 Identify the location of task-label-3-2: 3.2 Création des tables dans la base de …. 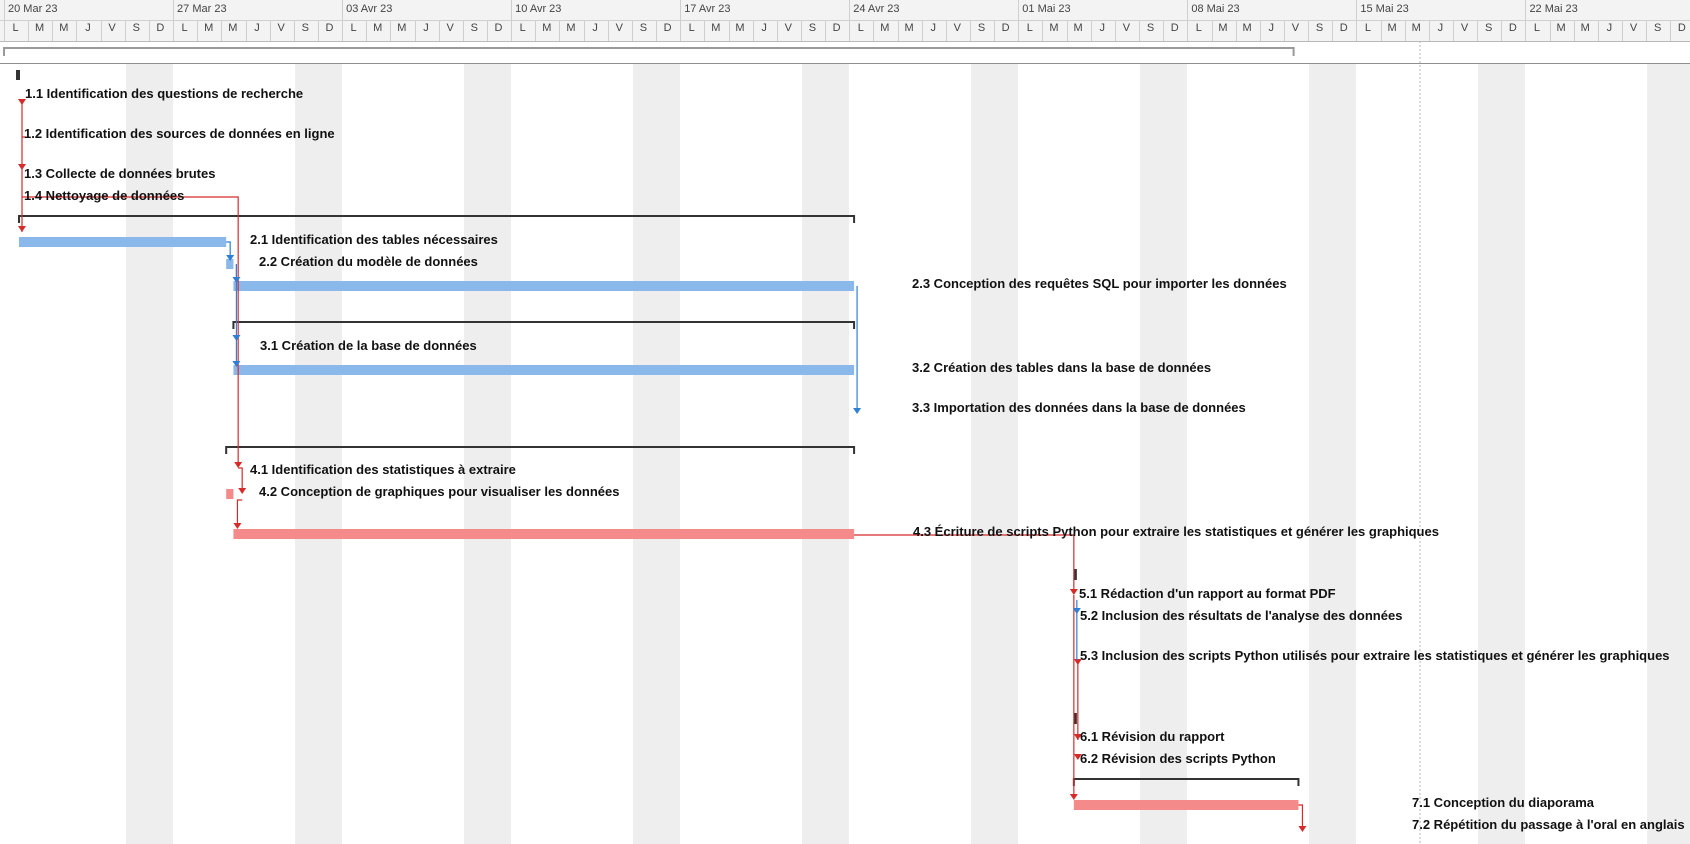
(1061, 368).